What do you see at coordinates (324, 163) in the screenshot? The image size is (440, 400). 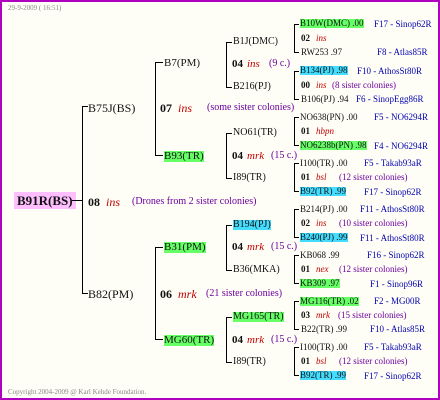 I see `gen4-queen-4a: I100(TR) .00` at bounding box center [324, 163].